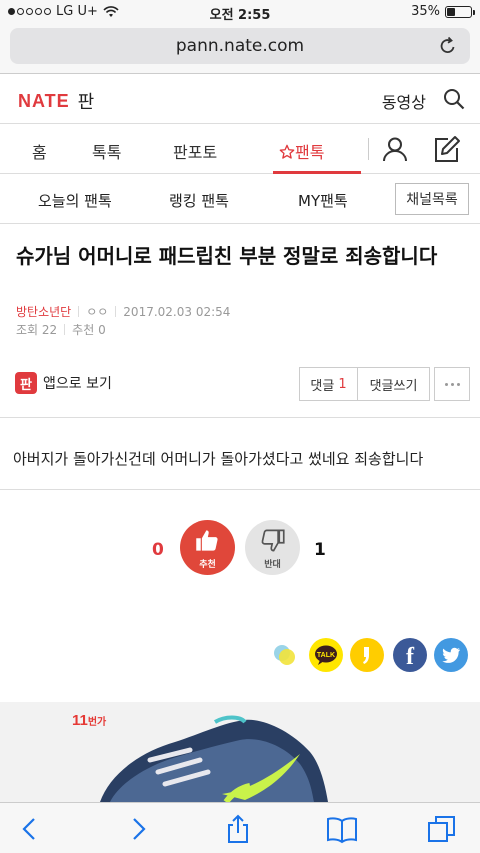 Image resolution: width=480 pixels, height=853 pixels. I want to click on more-button, so click(452, 384).